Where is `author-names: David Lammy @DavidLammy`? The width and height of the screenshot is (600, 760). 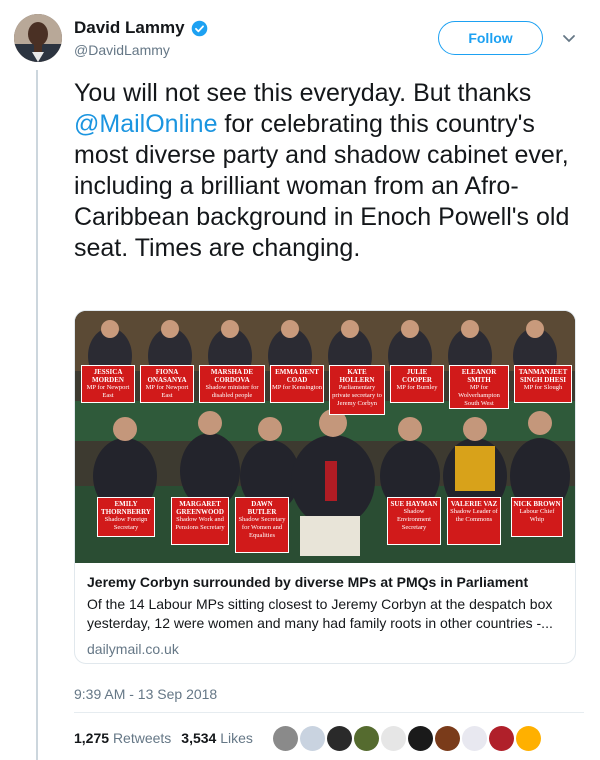
author-names: David Lammy @DavidLammy is located at coordinates (141, 38).